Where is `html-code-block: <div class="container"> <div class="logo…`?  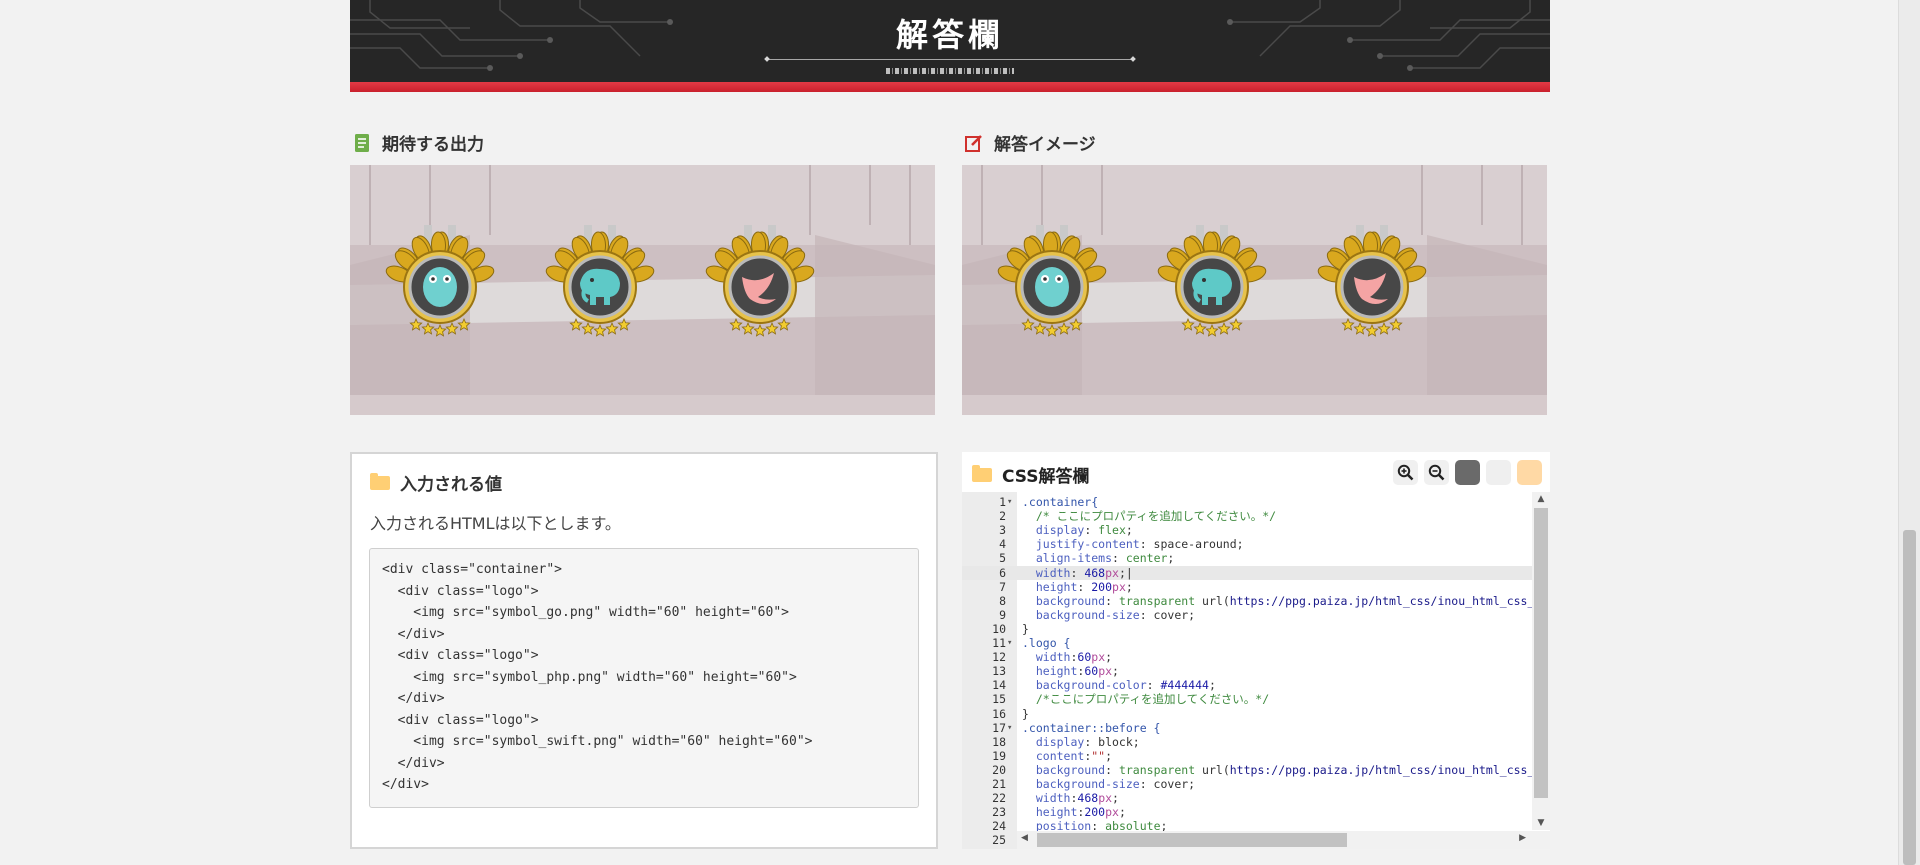 html-code-block: <div class="container"> <div class="logo… is located at coordinates (644, 678).